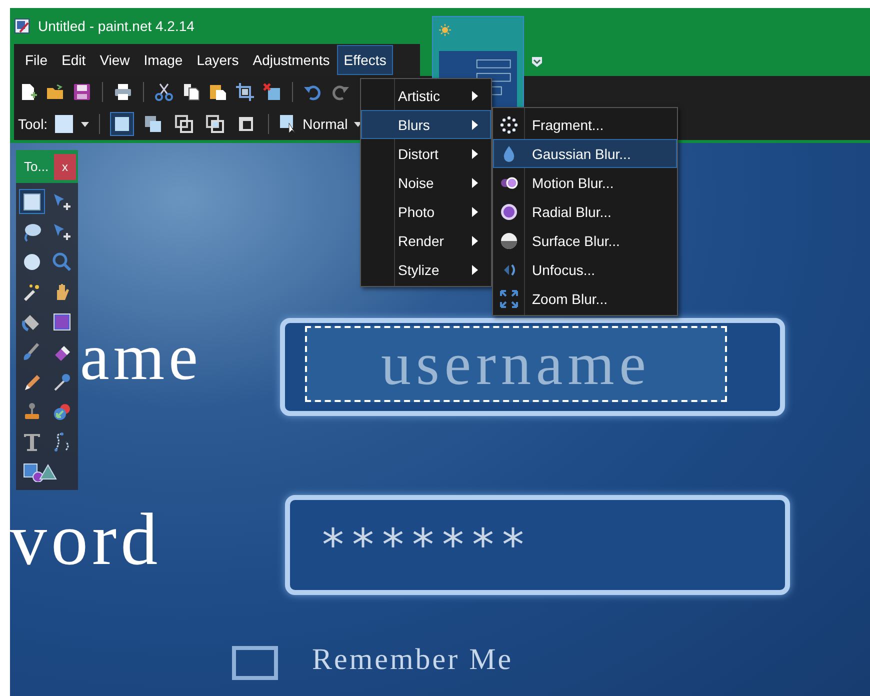 Image resolution: width=870 pixels, height=696 pixels. What do you see at coordinates (426, 211) in the screenshot?
I see `menu-item: Photo` at bounding box center [426, 211].